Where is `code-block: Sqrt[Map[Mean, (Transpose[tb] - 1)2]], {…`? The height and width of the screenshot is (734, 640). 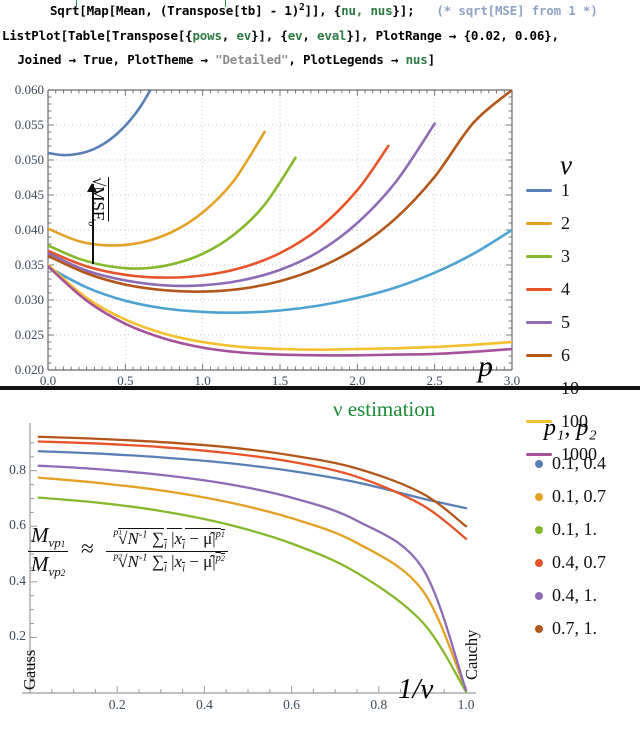
code-block: Sqrt[Map[Mean, (Transpose[tb] - 1)2]], {… is located at coordinates (320, 40).